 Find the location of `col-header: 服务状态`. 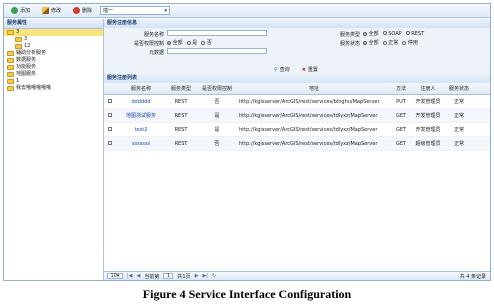

col-header: 服务状态 is located at coordinates (459, 89).